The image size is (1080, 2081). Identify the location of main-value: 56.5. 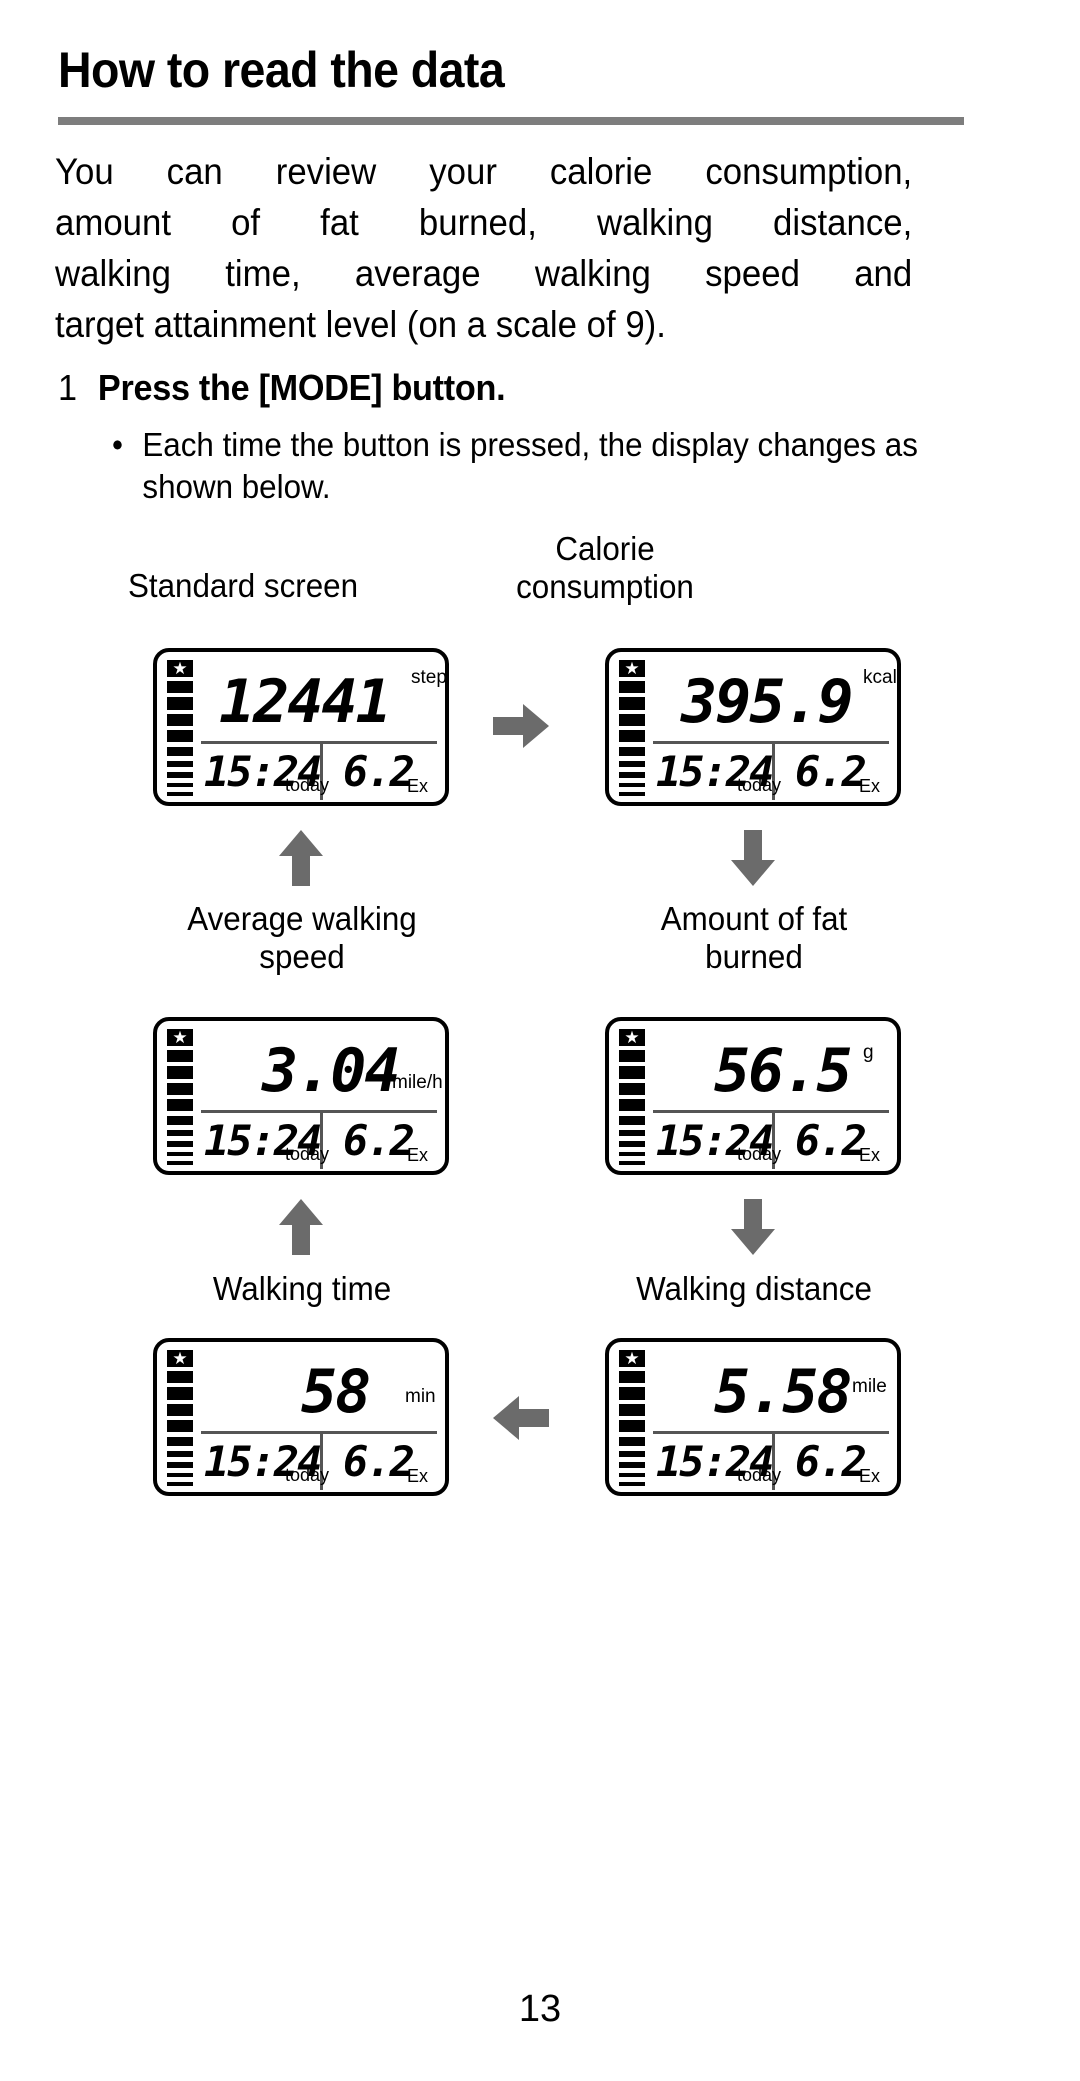
(783, 1071).